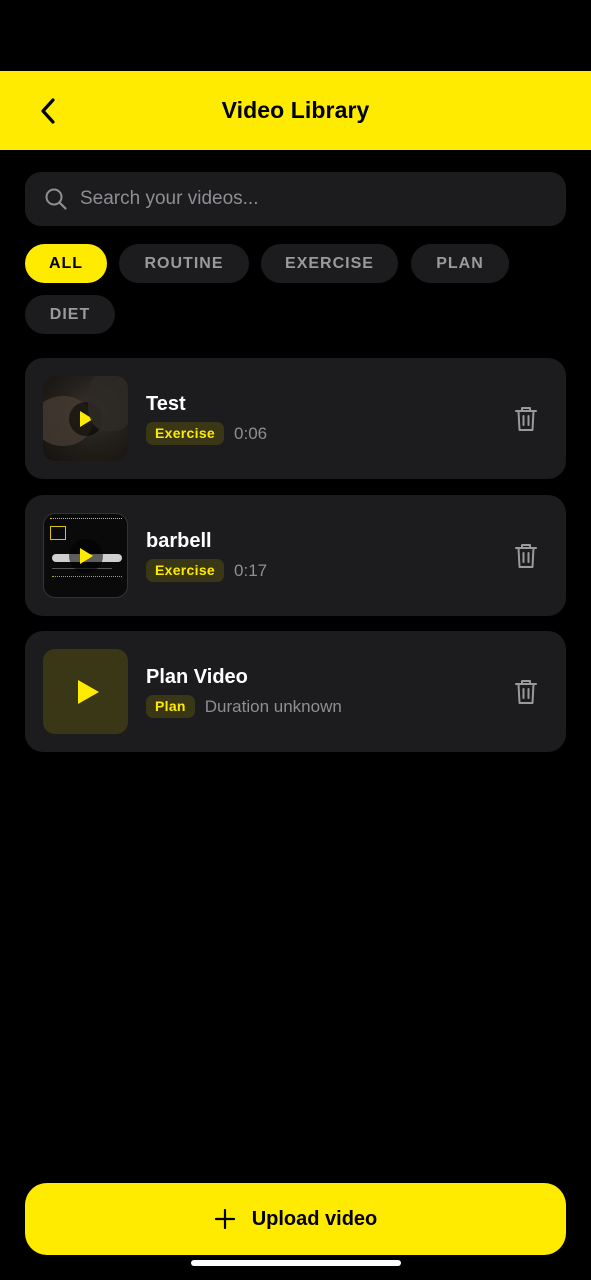 The width and height of the screenshot is (591, 1280). I want to click on video-card: barbell Exercise 0:17, so click(295, 555).